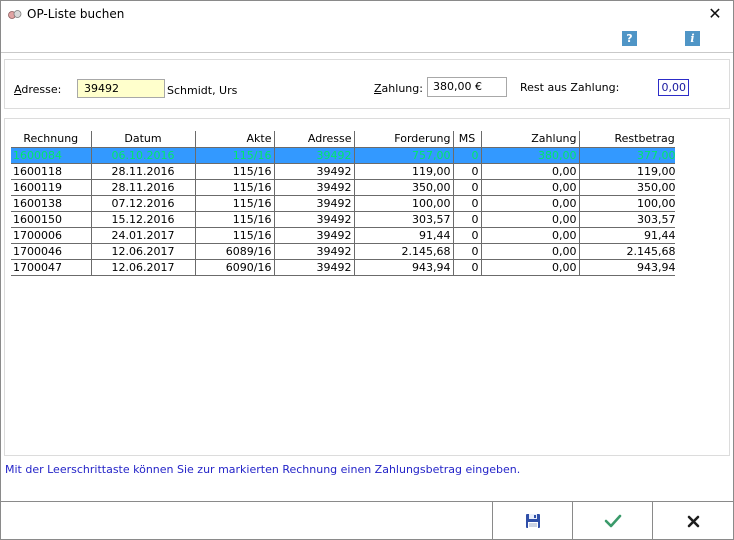 Image resolution: width=734 pixels, height=540 pixels. What do you see at coordinates (15, 14) in the screenshot?
I see `app-icon` at bounding box center [15, 14].